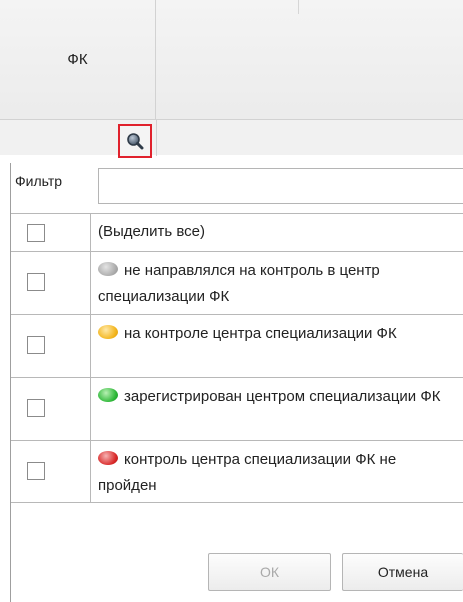  I want to click on gray-status-icon, so click(108, 269).